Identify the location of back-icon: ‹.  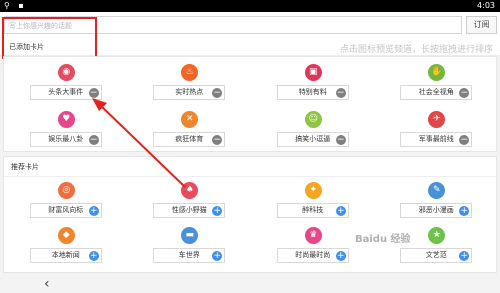
(47, 284).